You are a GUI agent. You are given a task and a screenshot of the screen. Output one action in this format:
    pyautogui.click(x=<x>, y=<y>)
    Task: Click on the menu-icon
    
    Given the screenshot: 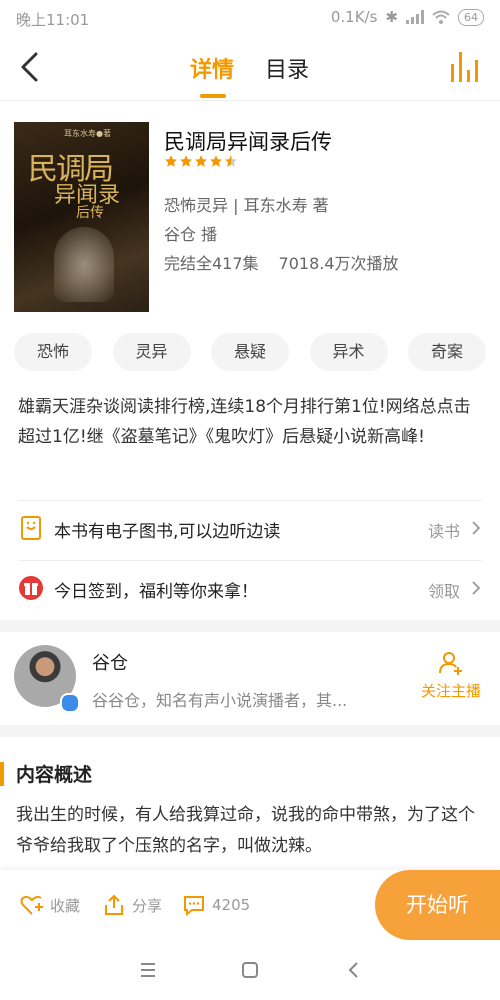 What is the action you would take?
    pyautogui.click(x=148, y=970)
    